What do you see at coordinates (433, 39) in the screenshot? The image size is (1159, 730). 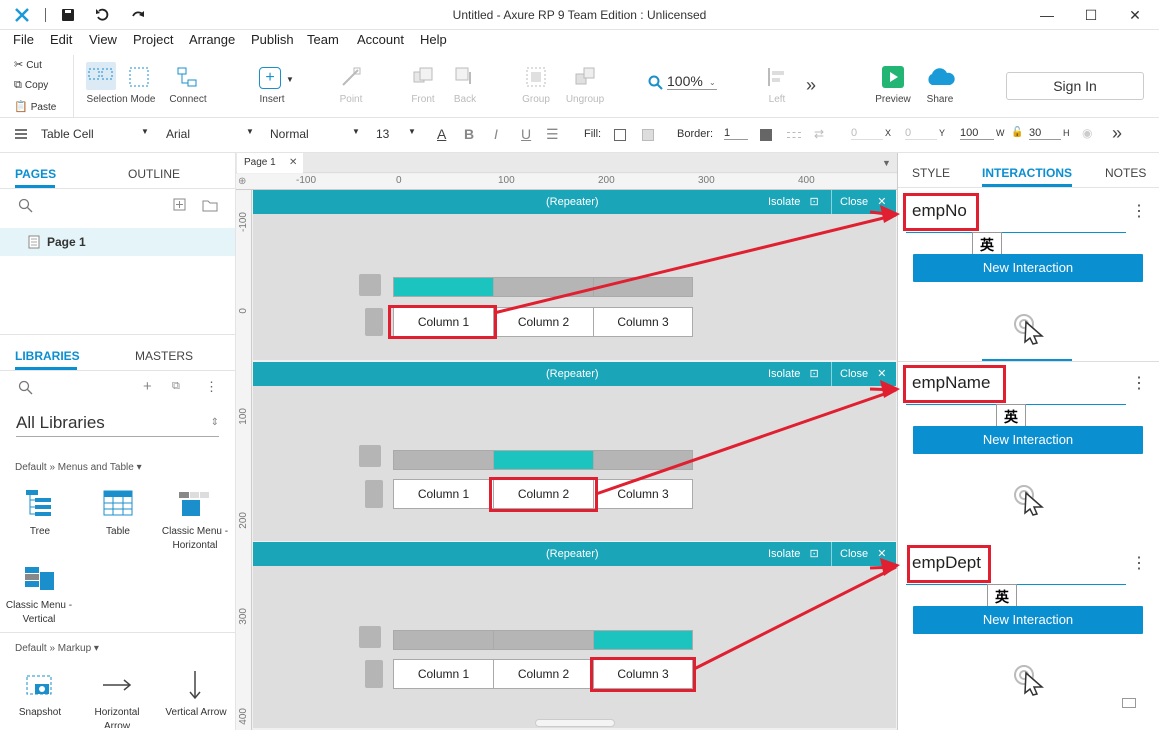 I see `menu-help: Help` at bounding box center [433, 39].